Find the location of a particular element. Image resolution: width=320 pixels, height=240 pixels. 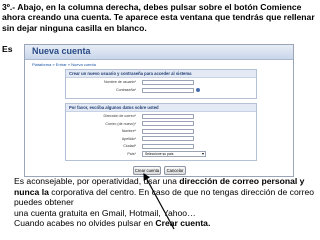

lastname-label: Apellido* is located at coordinates (128, 138).